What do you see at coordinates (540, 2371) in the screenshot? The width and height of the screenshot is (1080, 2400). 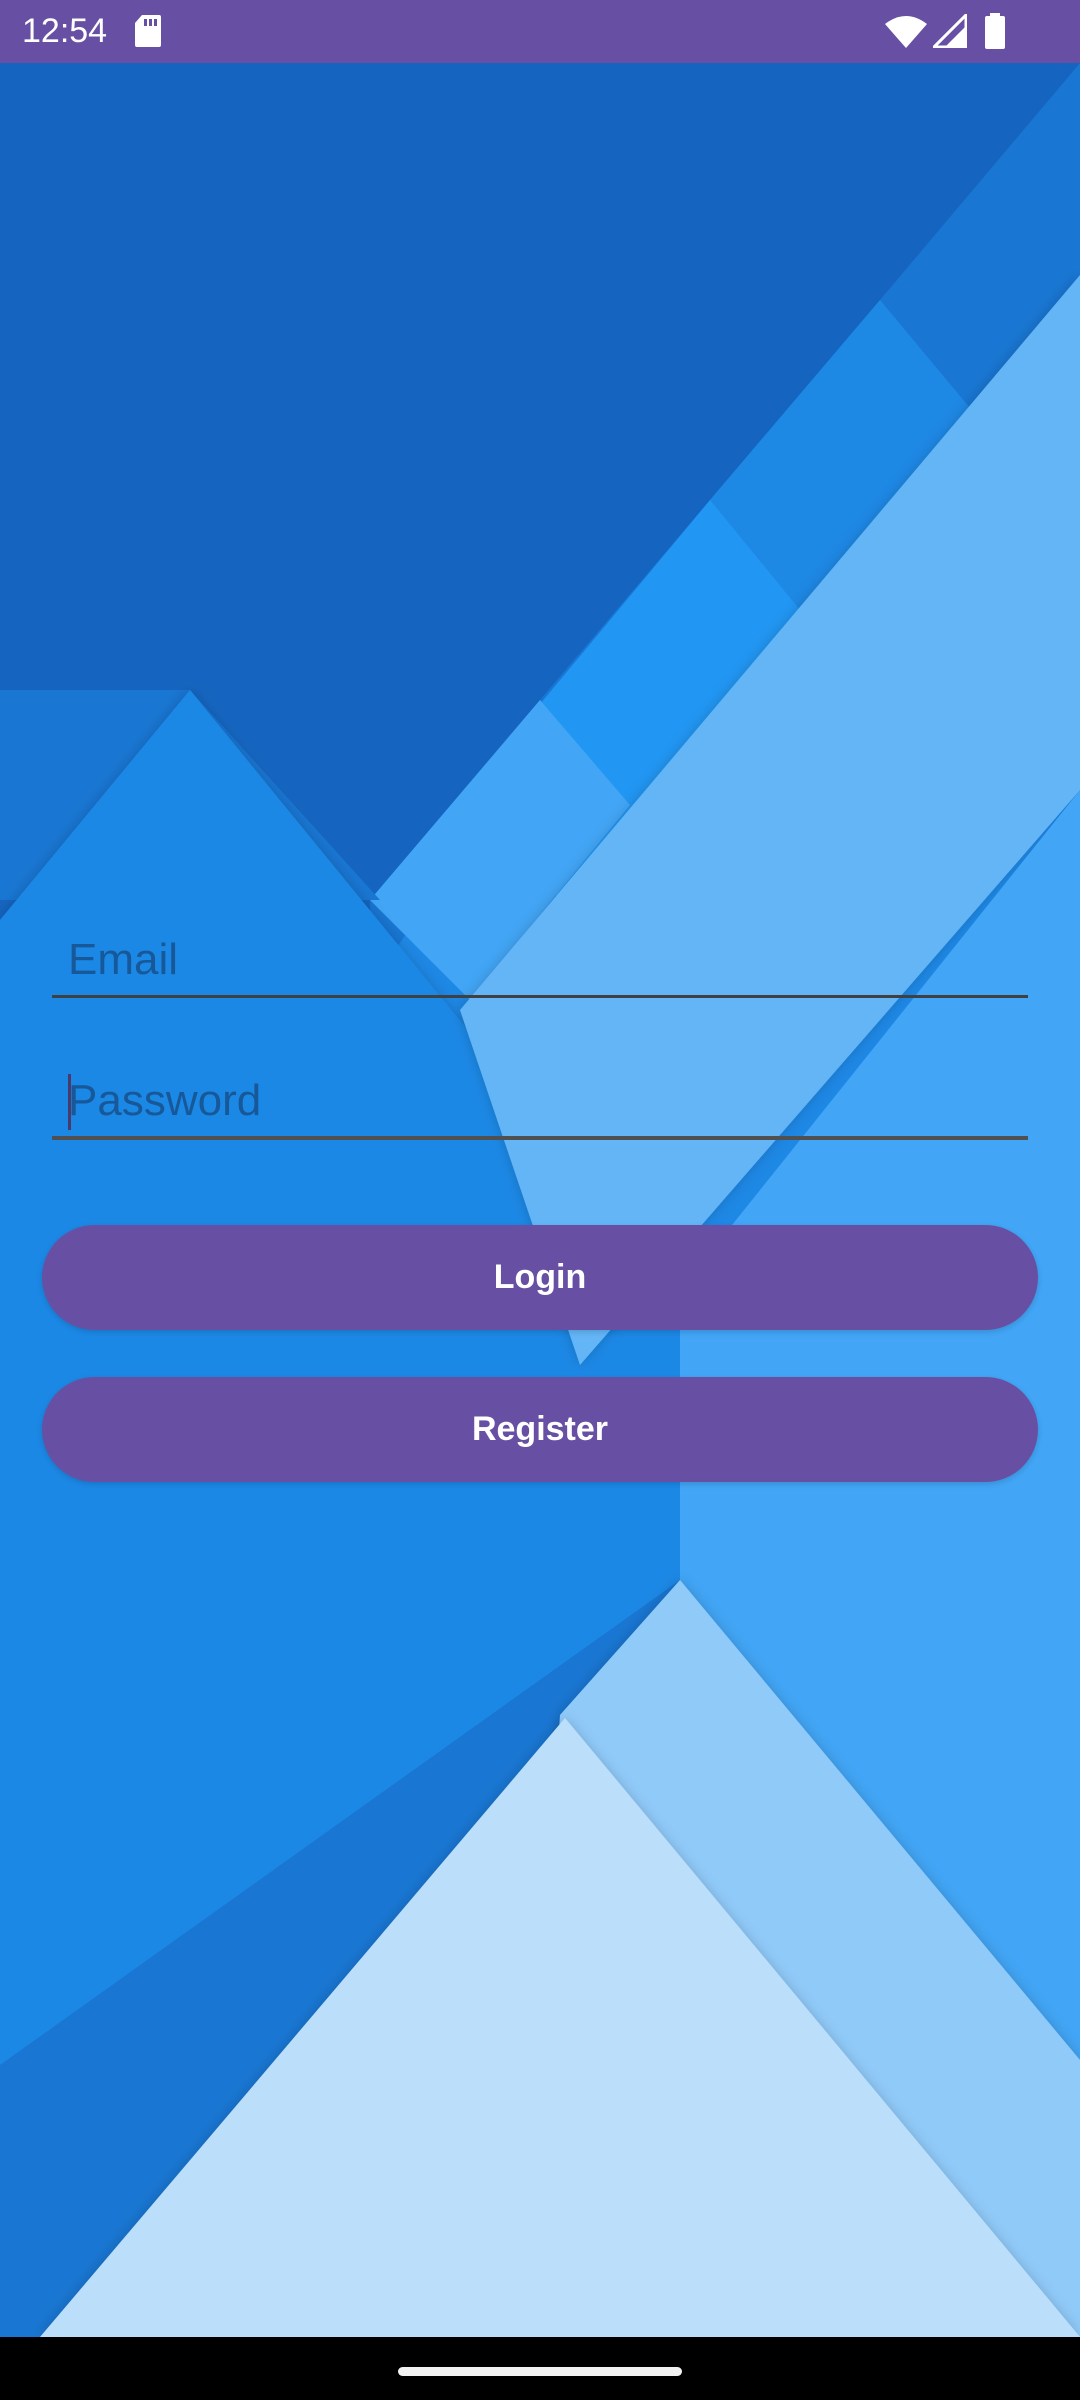 I see `home-gesture-handle` at bounding box center [540, 2371].